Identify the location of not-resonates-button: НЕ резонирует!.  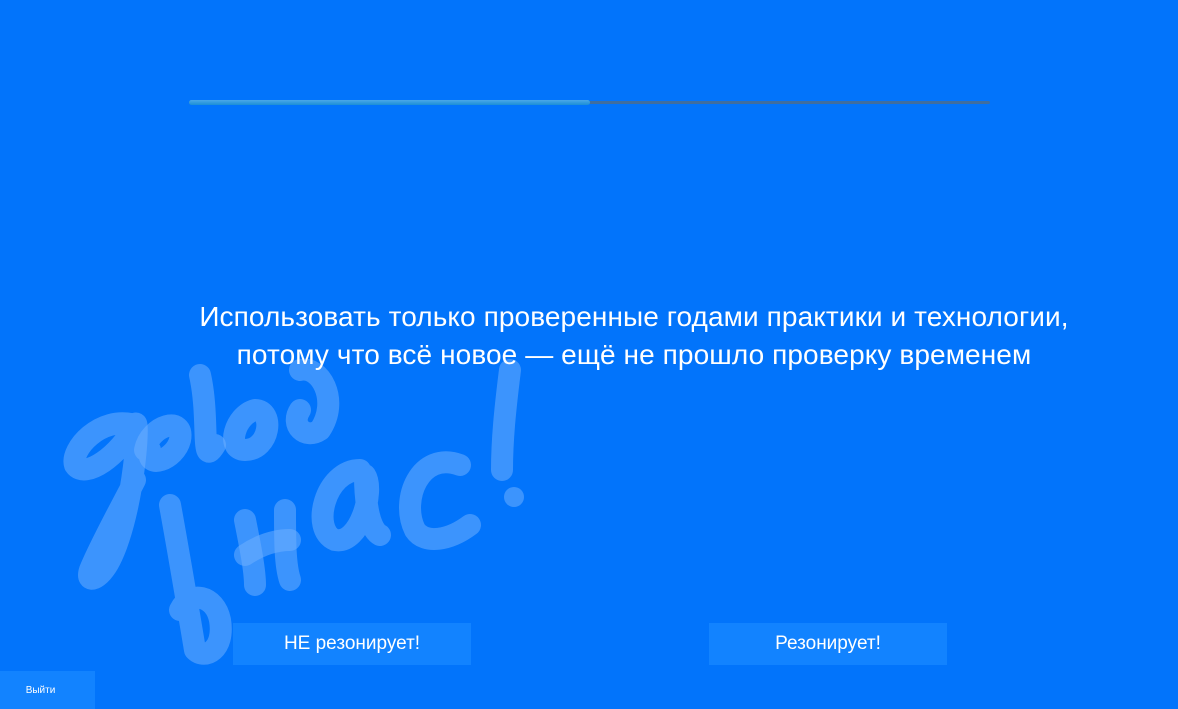
(352, 644).